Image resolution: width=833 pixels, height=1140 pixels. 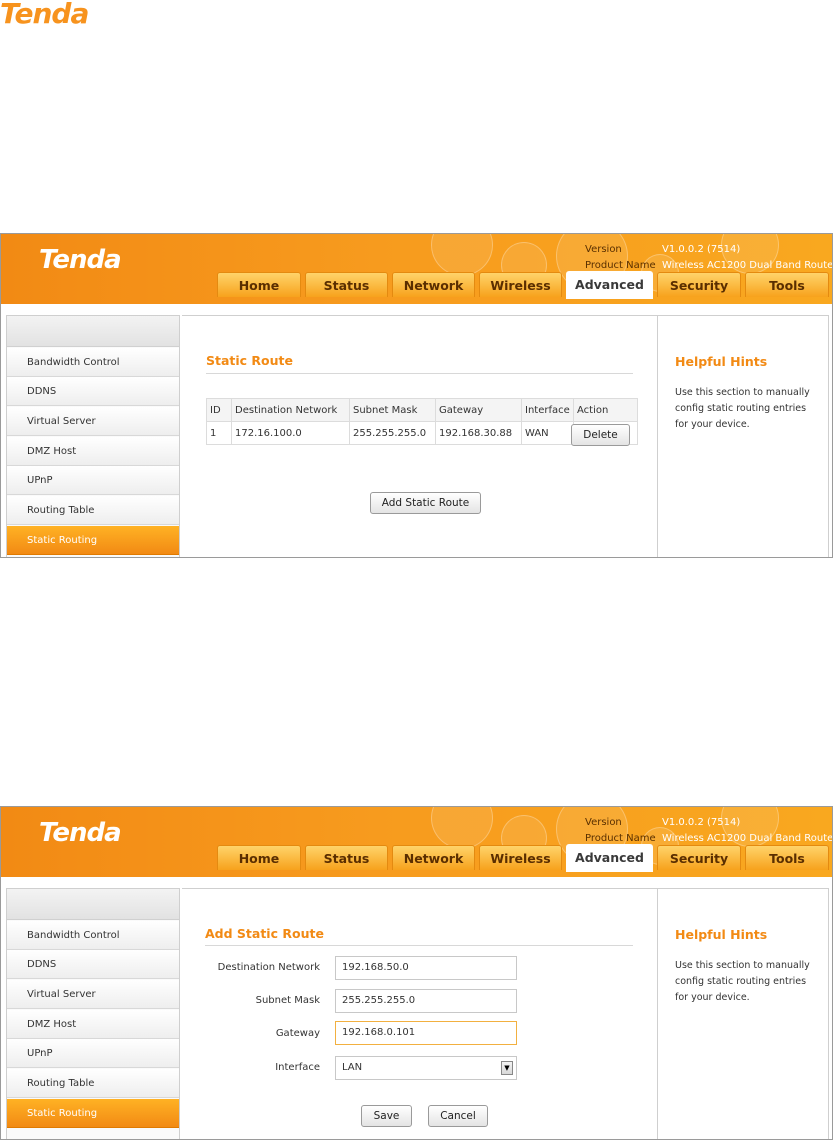 I want to click on col-id: ID, so click(x=219, y=410).